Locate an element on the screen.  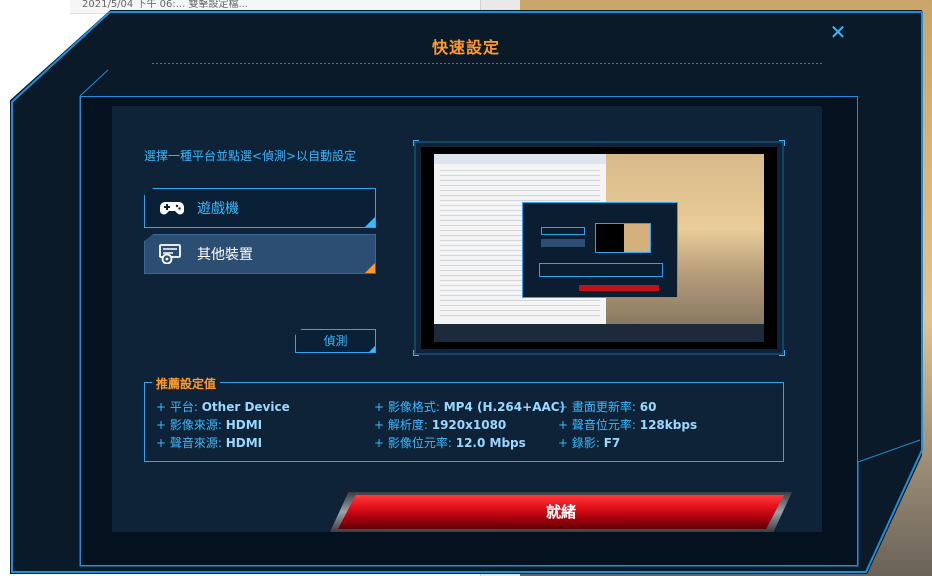
title-divider is located at coordinates (487, 63).